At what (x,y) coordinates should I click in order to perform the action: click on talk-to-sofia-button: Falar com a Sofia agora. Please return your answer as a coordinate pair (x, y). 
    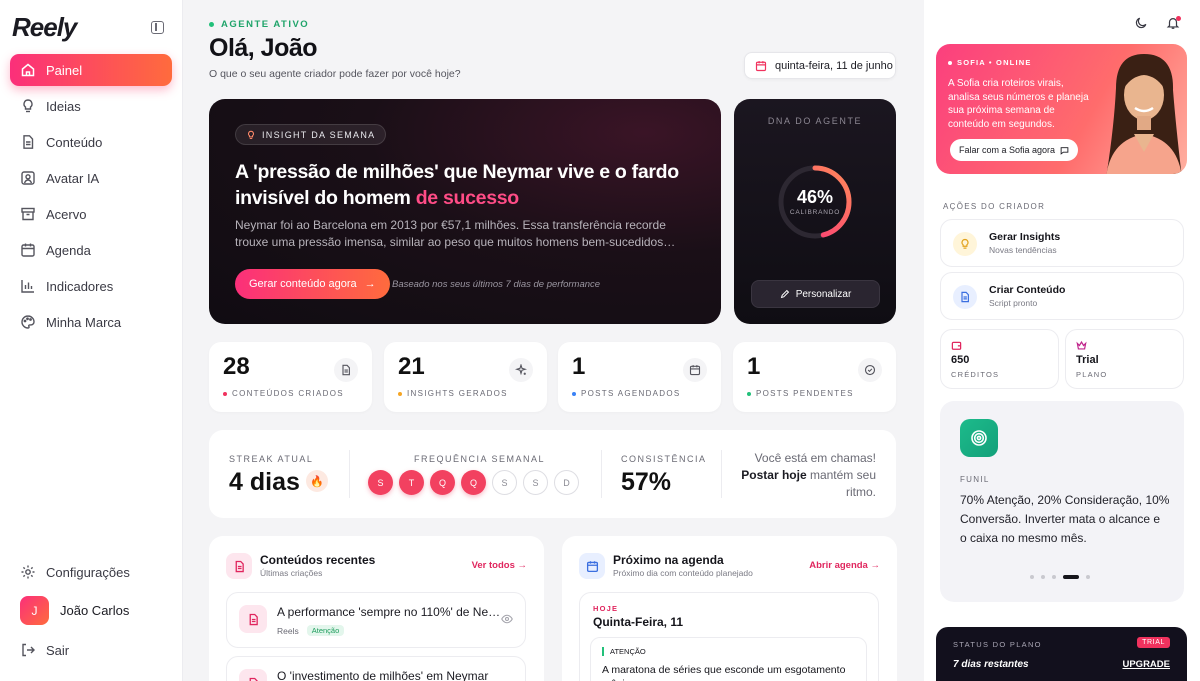
    Looking at the image, I should click on (1014, 150).